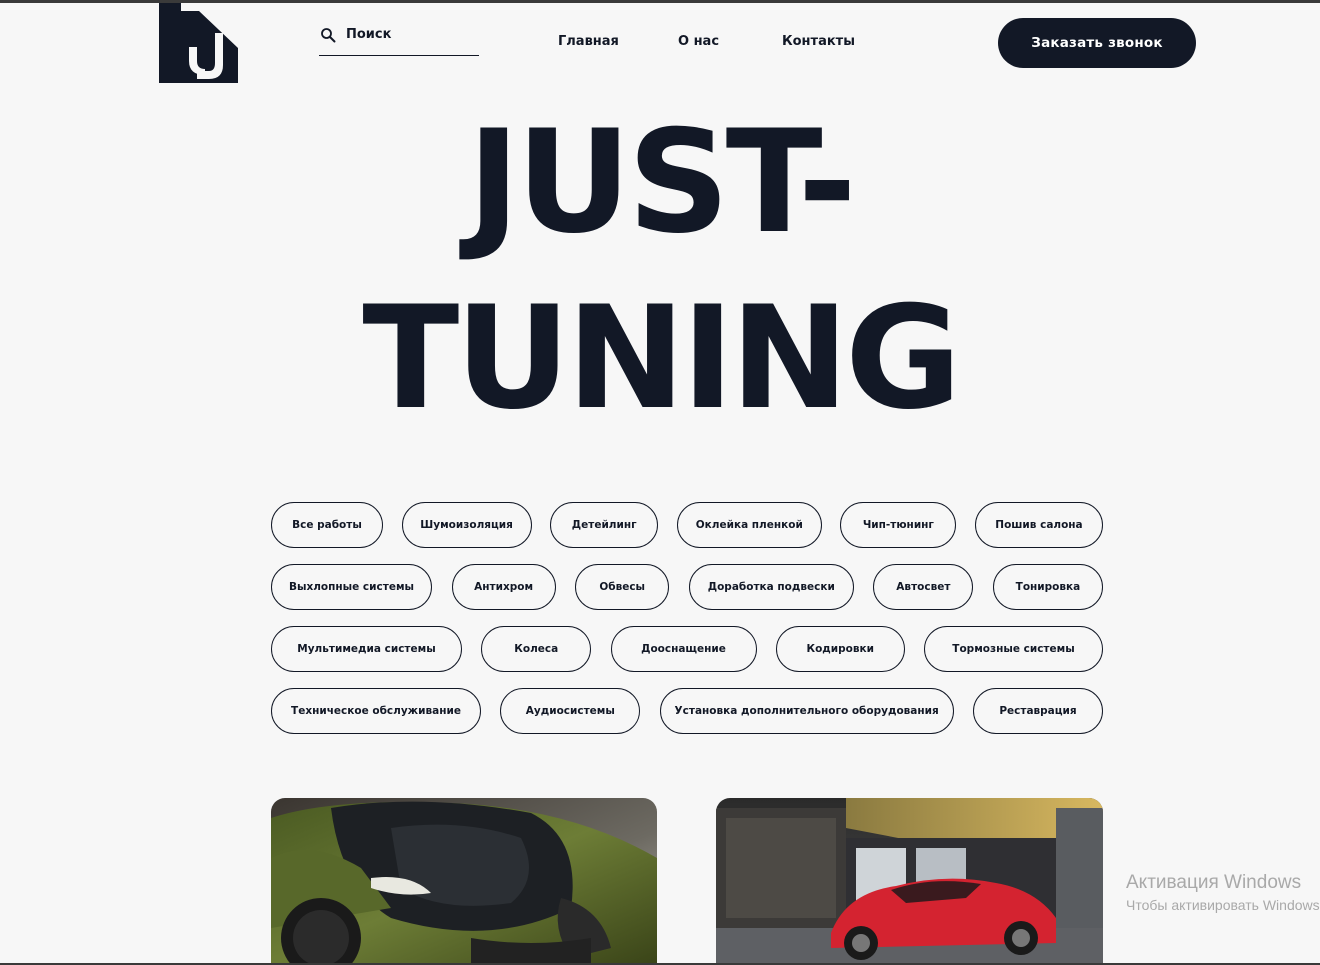 This screenshot has width=1320, height=965. Describe the element at coordinates (923, 587) in the screenshot. I see `category-tag-lighting: Автосвет` at that location.